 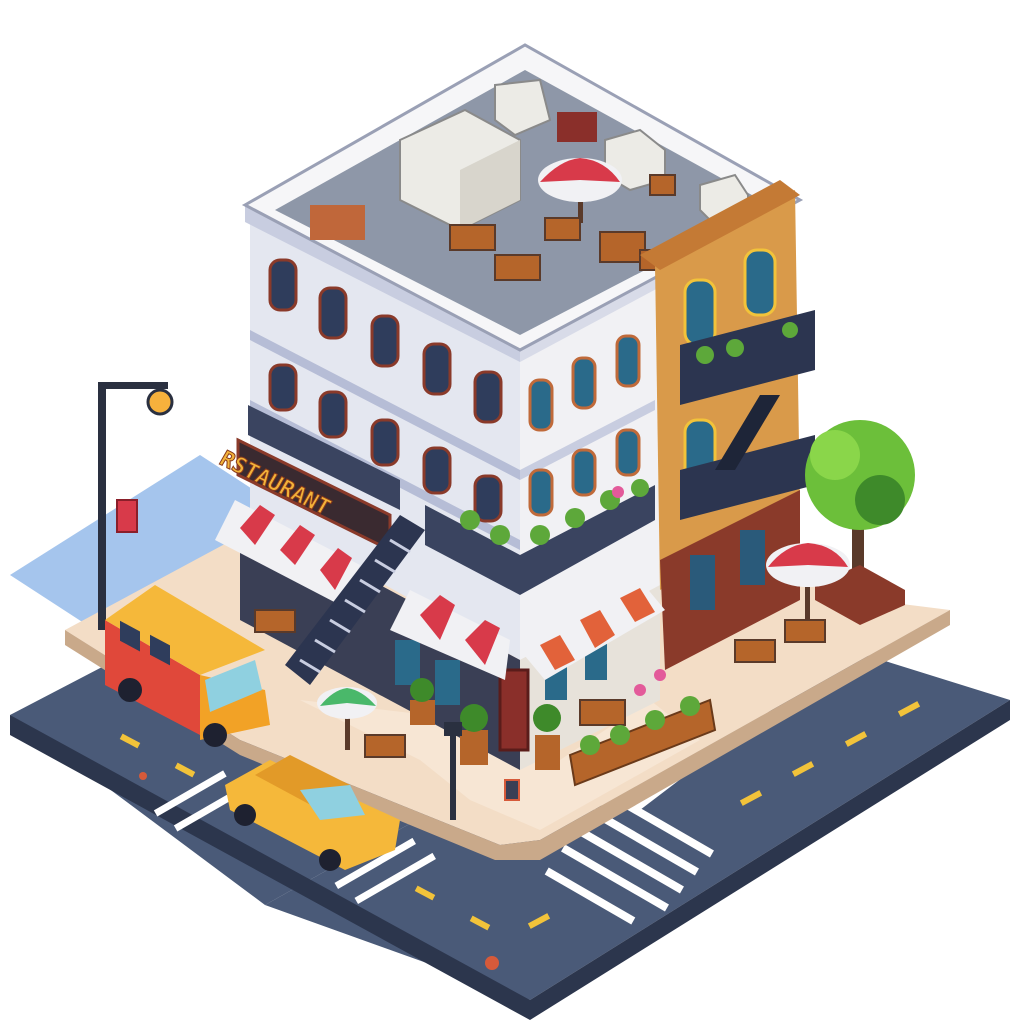 What do you see at coordinates (133, 385) in the screenshot?
I see `lamp-arm` at bounding box center [133, 385].